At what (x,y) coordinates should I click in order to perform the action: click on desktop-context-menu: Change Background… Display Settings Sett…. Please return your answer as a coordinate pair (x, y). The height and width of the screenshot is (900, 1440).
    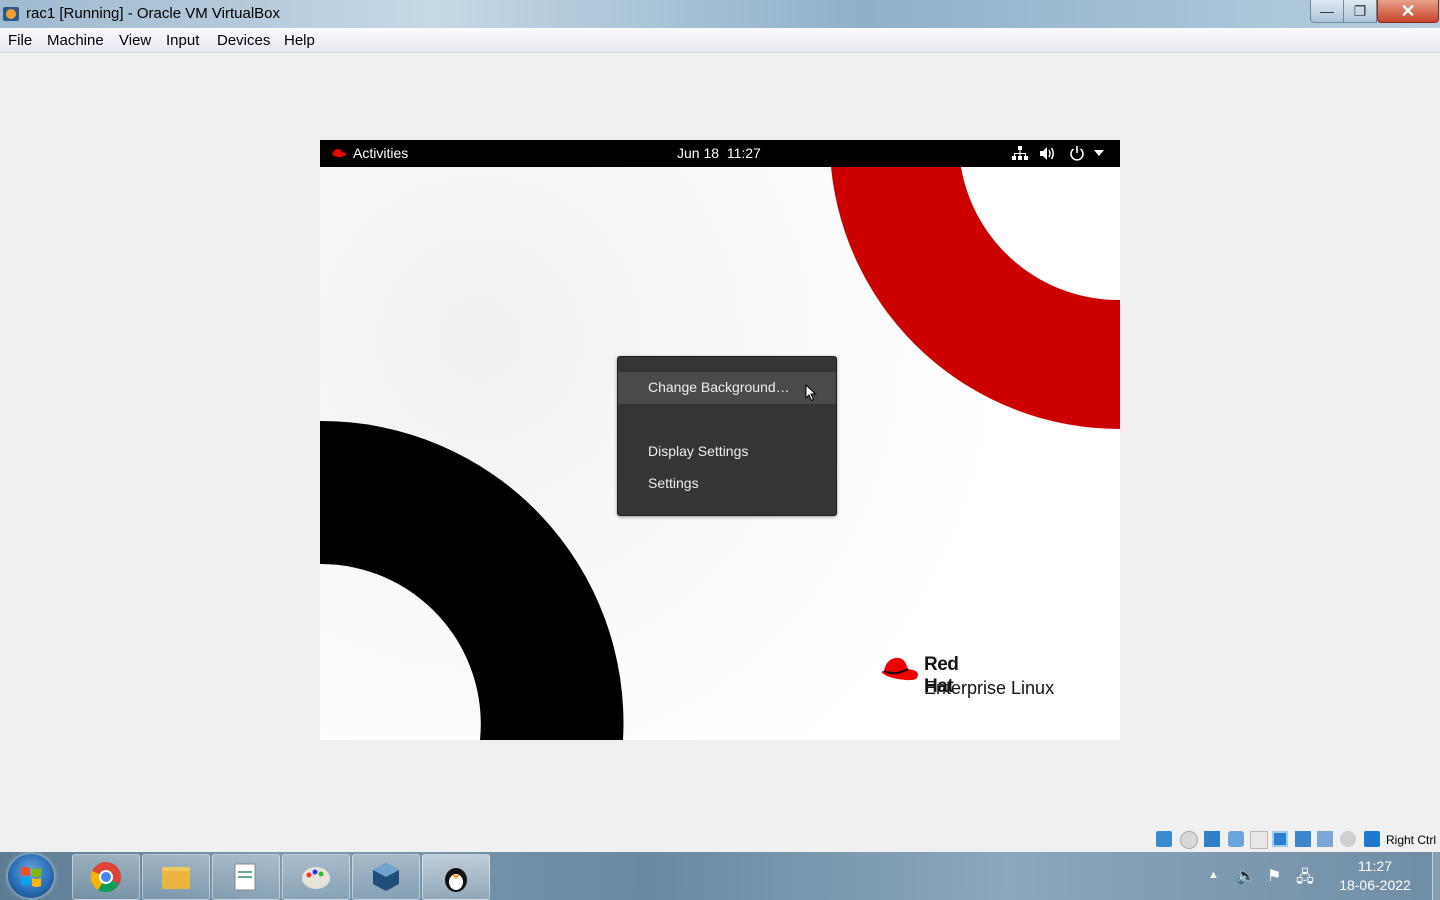
    Looking at the image, I should click on (727, 436).